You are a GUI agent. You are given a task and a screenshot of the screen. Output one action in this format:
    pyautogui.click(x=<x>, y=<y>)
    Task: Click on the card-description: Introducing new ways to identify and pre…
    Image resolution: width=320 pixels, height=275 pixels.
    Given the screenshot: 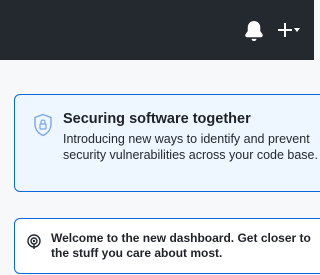 What is the action you would take?
    pyautogui.click(x=190, y=147)
    